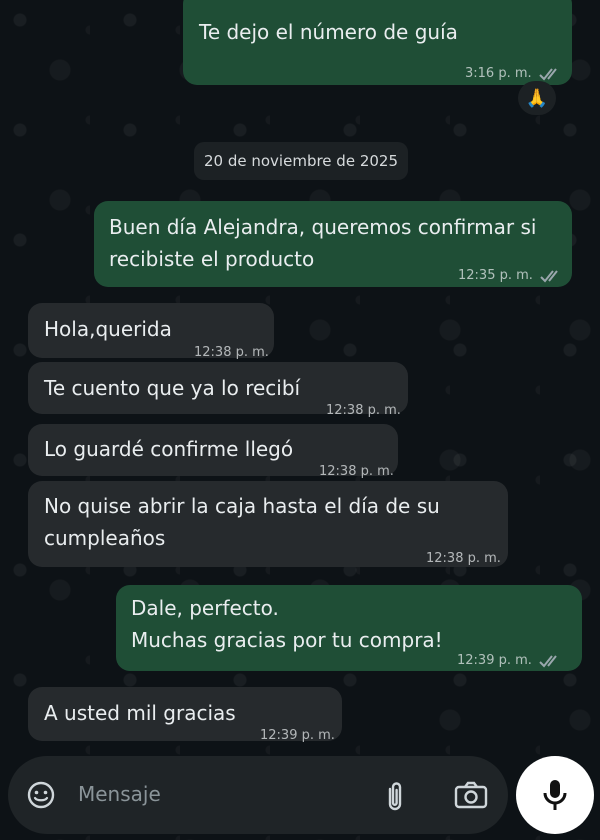 The height and width of the screenshot is (840, 600). What do you see at coordinates (205, 608) in the screenshot?
I see `message-text-line: Dale, perfecto.` at bounding box center [205, 608].